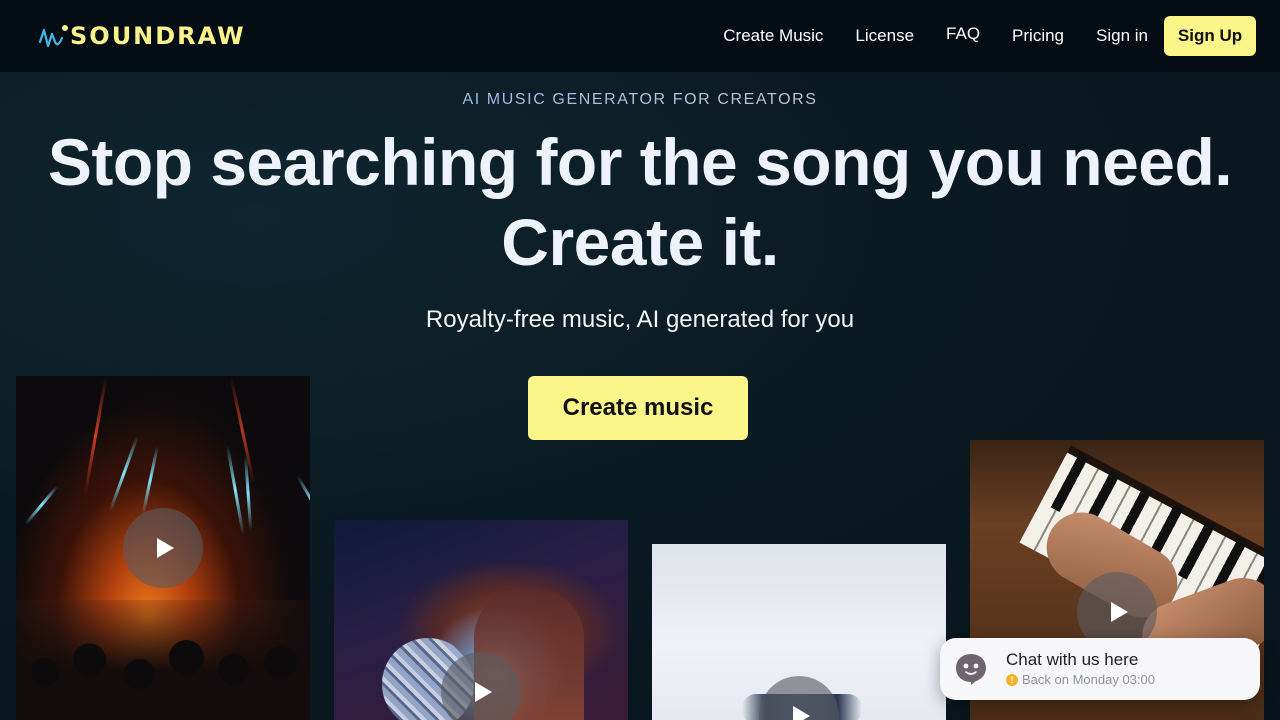  I want to click on headline-line-1: Stop searching for the song you need., so click(640, 162).